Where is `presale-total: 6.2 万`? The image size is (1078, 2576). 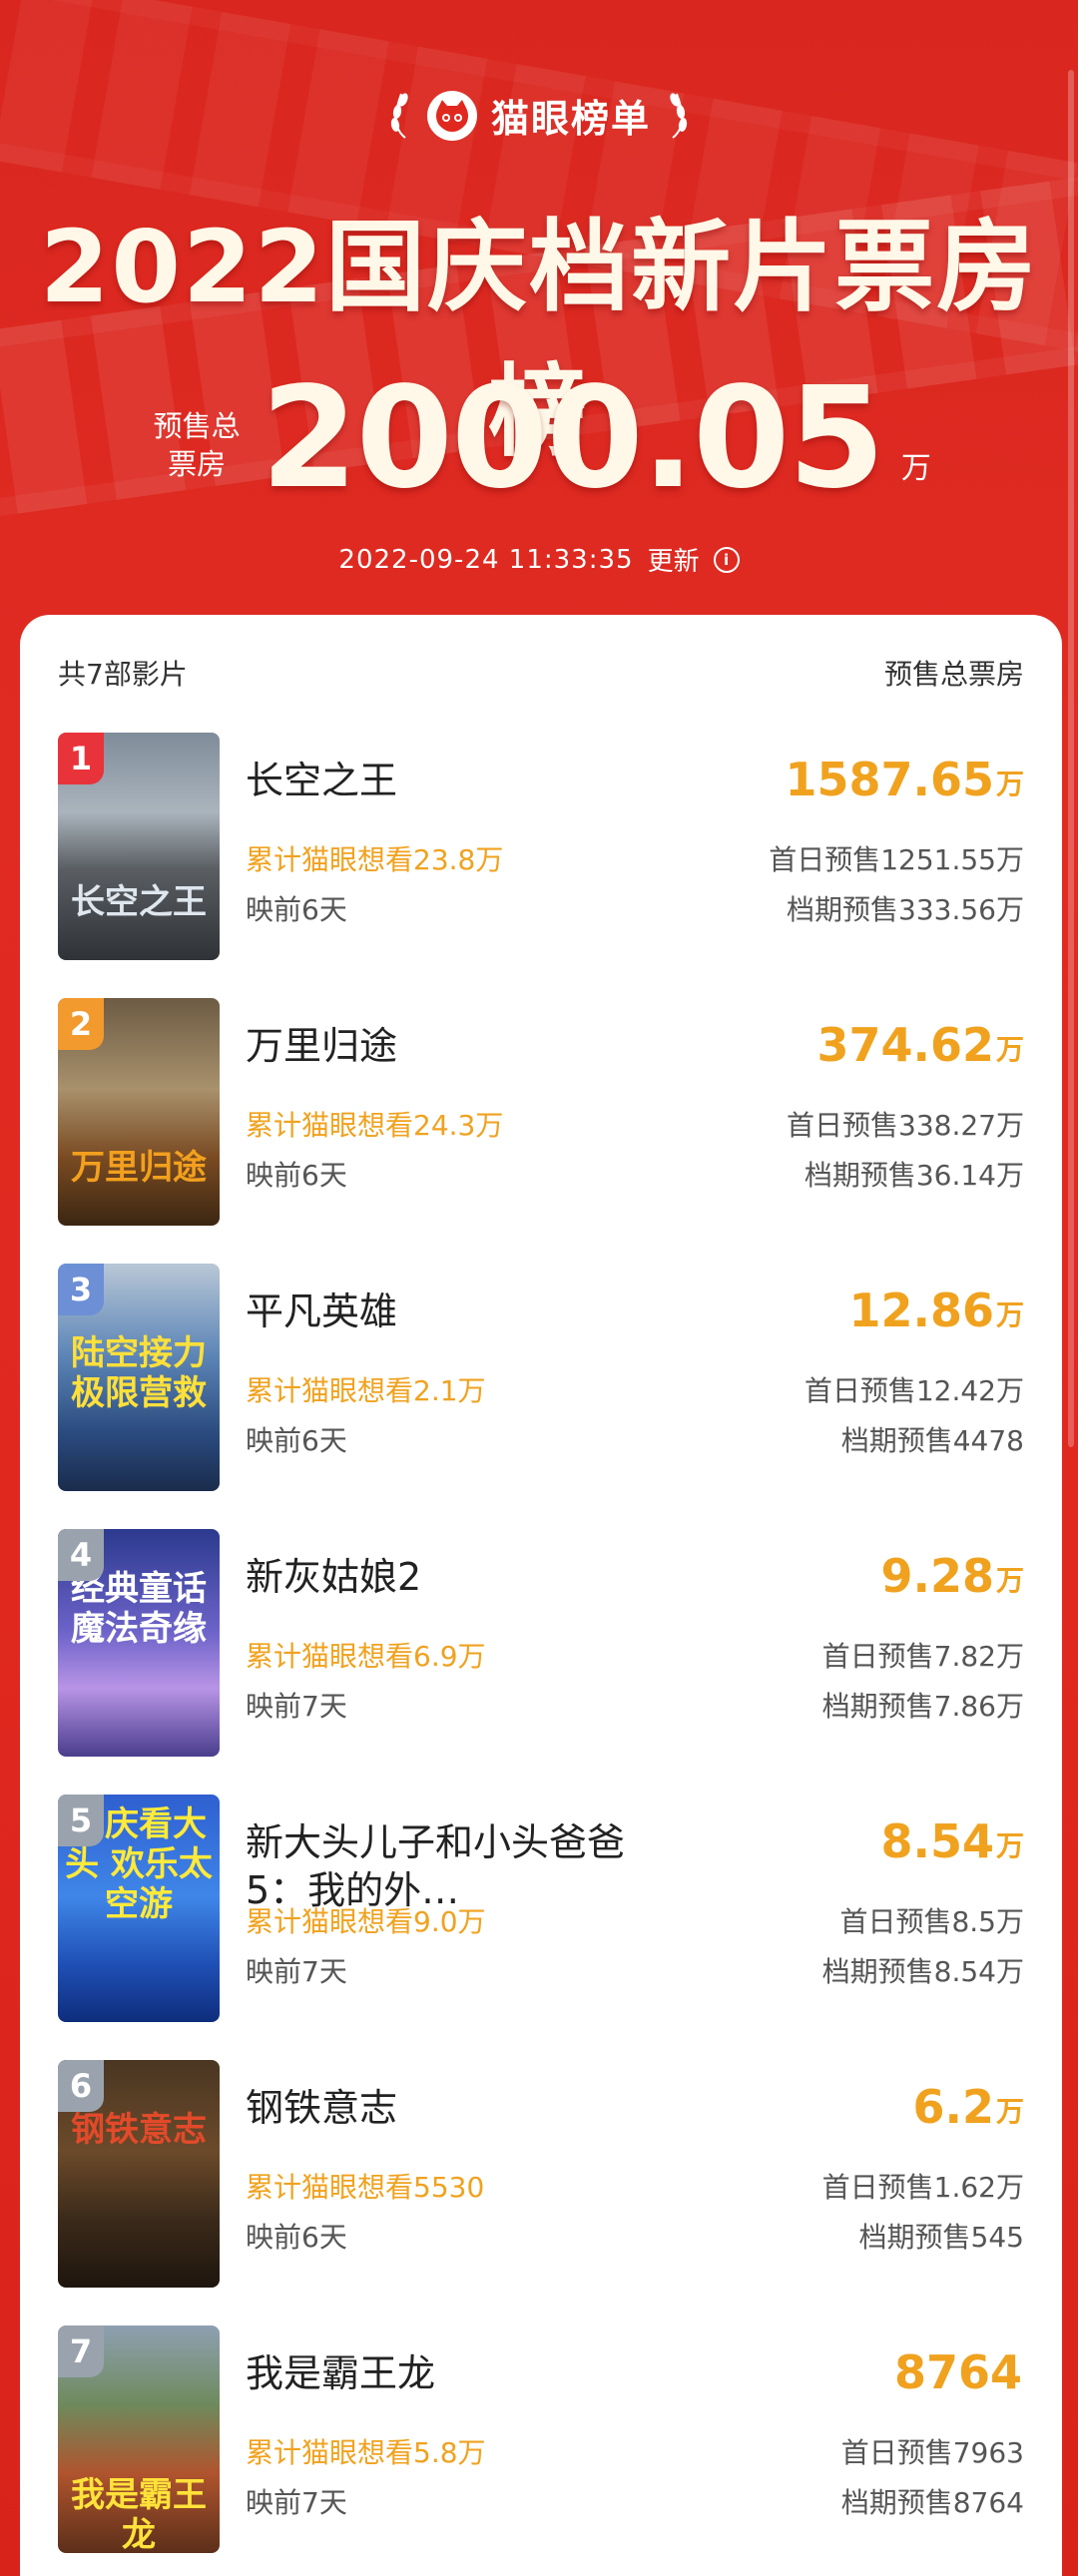
presale-total: 6.2 万 is located at coordinates (968, 2107).